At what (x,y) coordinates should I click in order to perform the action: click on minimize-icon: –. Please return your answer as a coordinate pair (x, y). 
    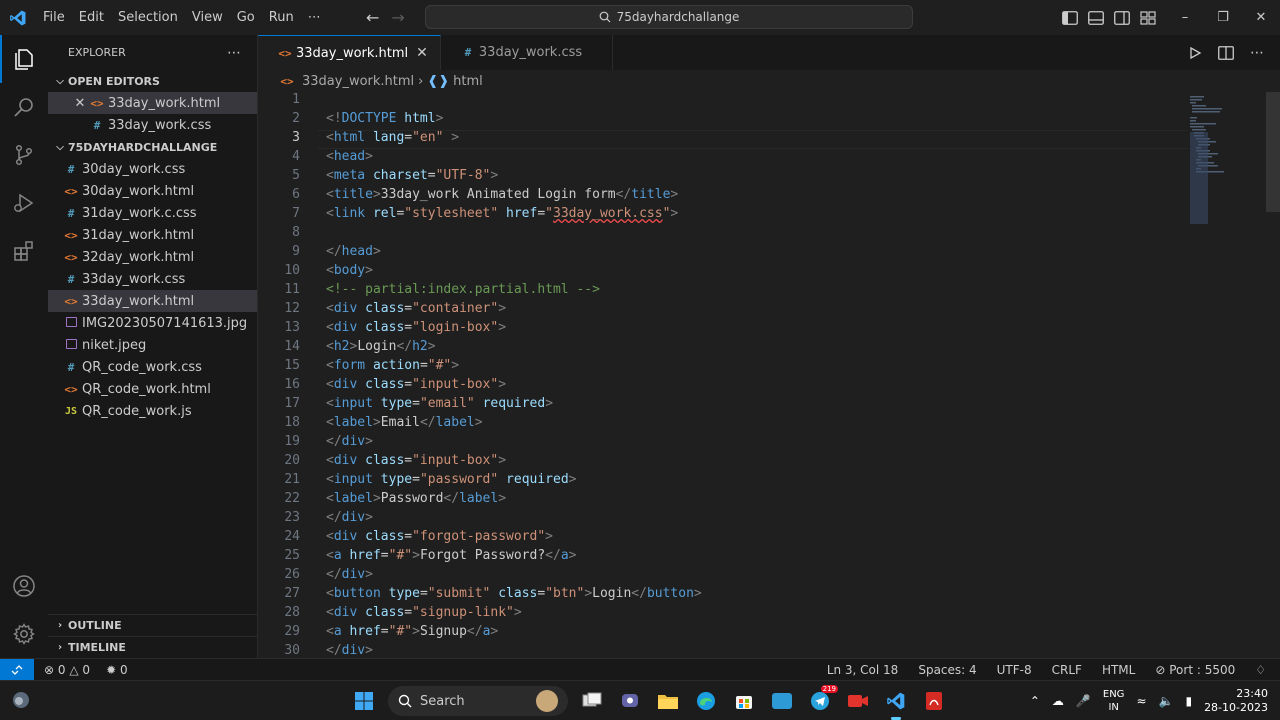
    Looking at the image, I should click on (1185, 17).